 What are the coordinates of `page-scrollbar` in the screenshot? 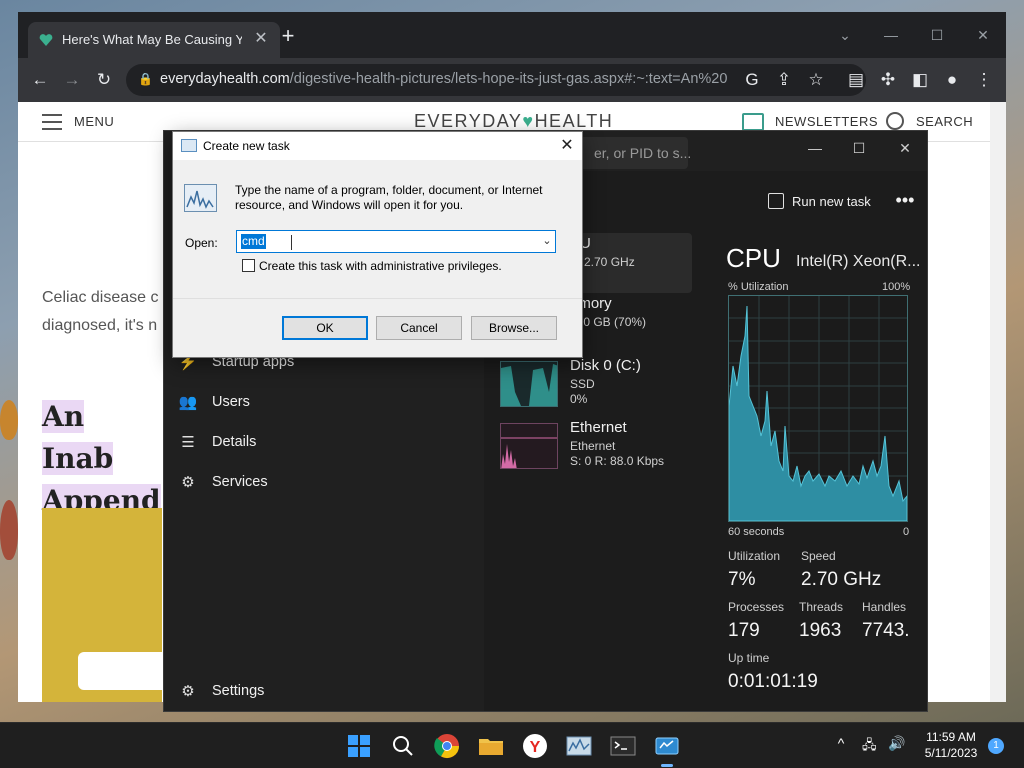 It's located at (998, 402).